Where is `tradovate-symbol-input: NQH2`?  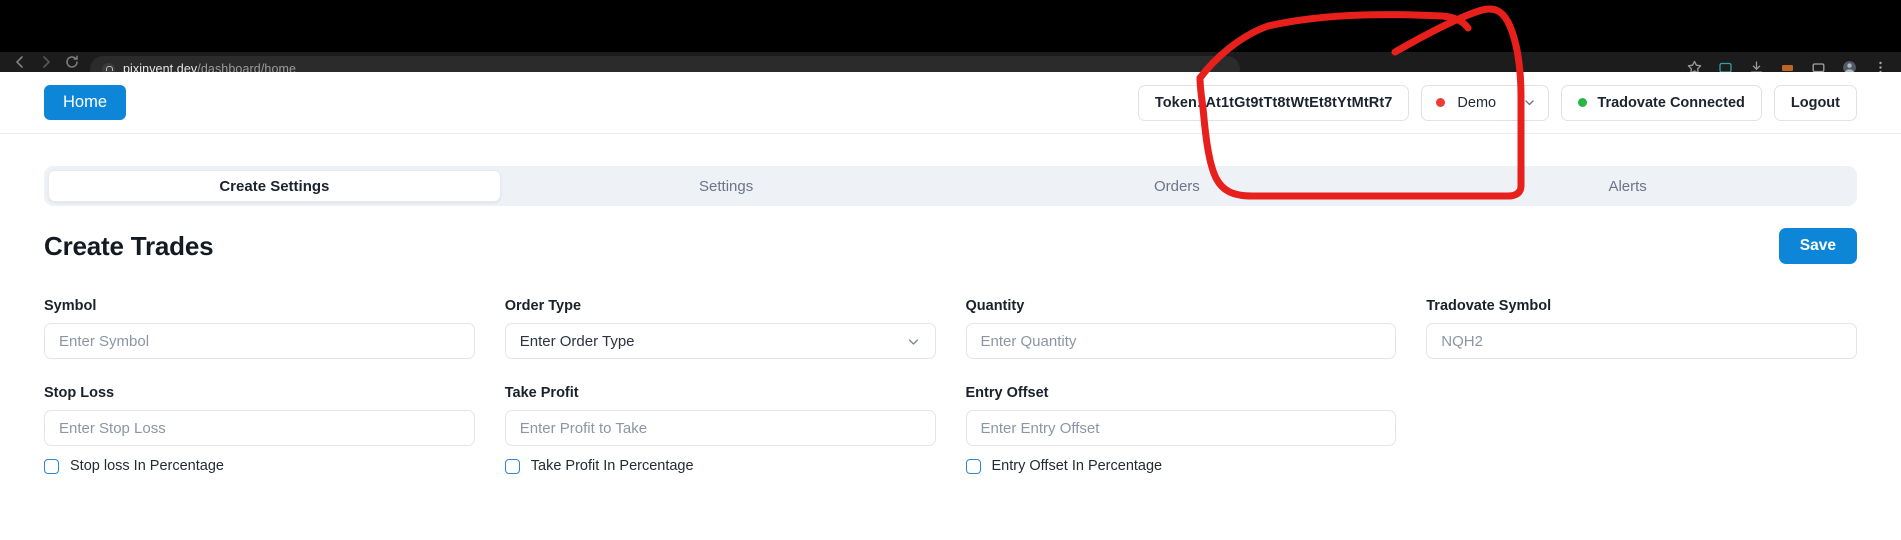
tradovate-symbol-input: NQH2 is located at coordinates (1641, 341).